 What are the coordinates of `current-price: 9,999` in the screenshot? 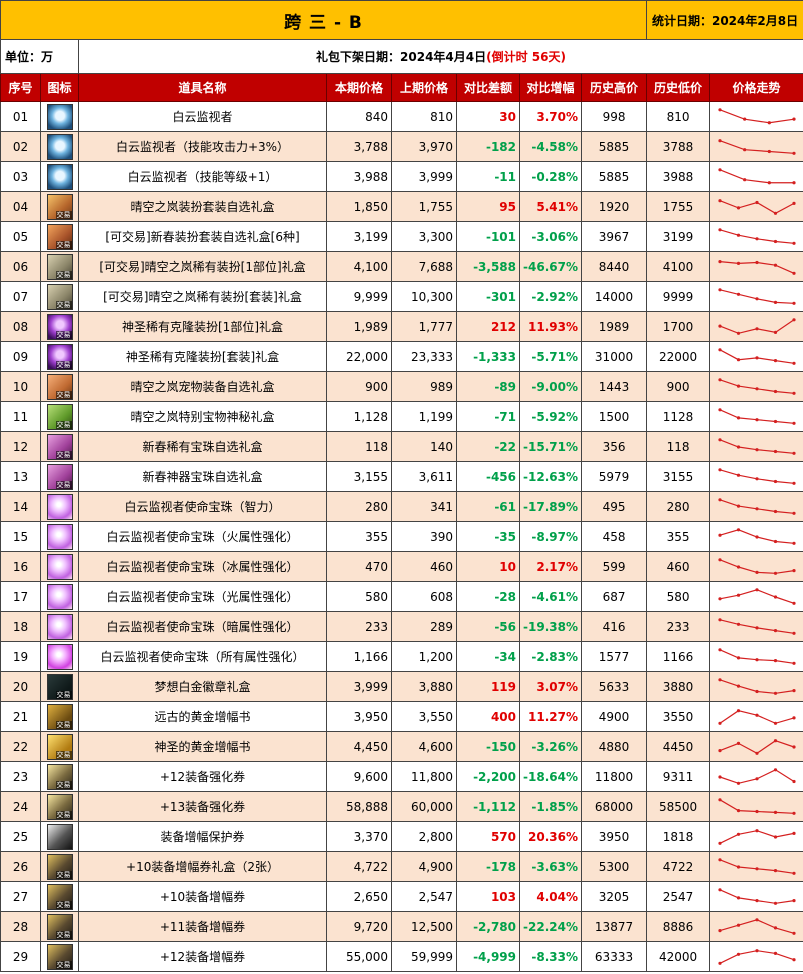 It's located at (359, 296).